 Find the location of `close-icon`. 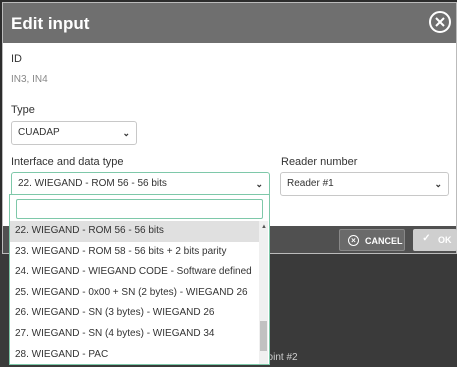

close-icon is located at coordinates (440, 22).